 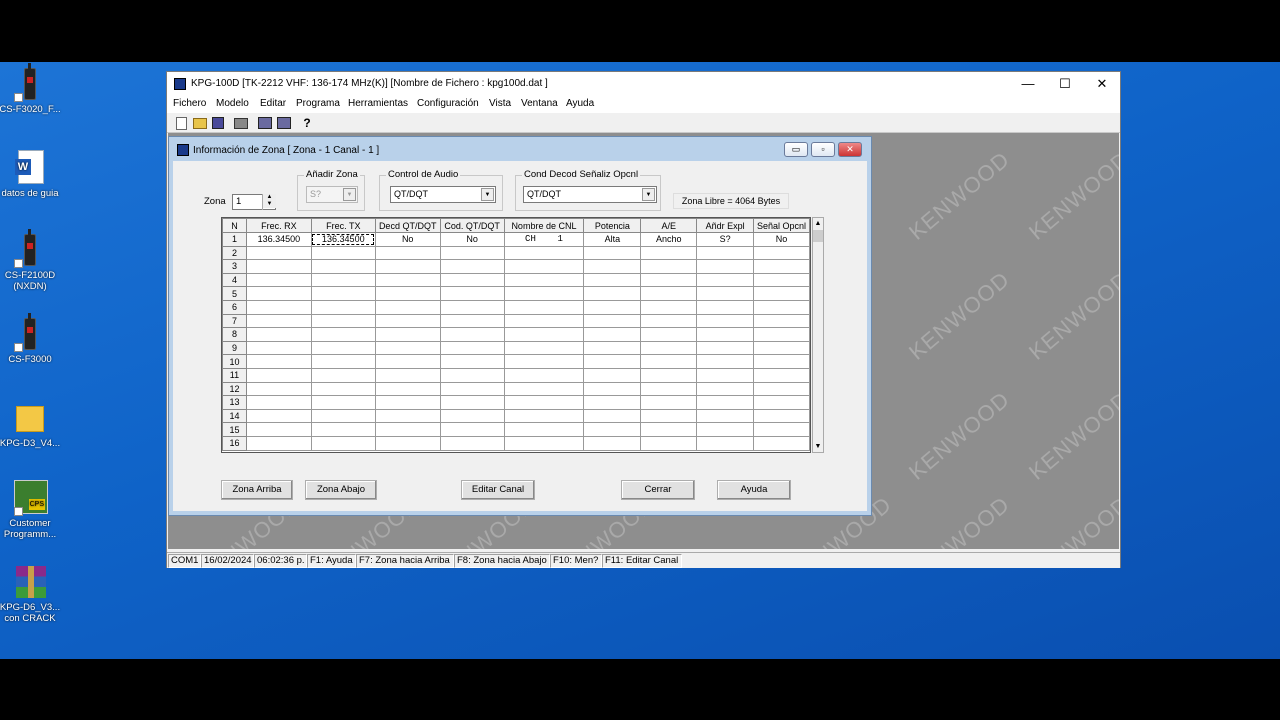 I want to click on spin-down-icon: ▼, so click(x=269, y=204).